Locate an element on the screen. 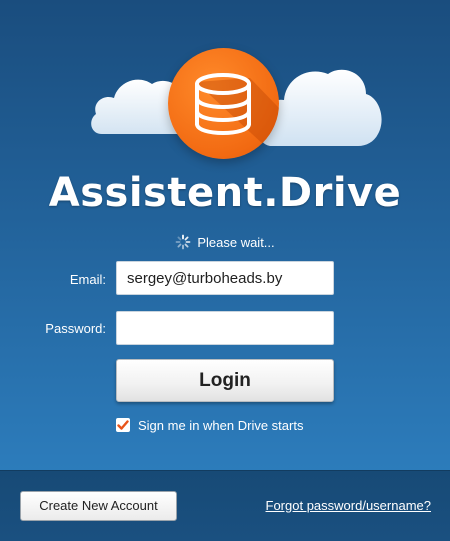 The width and height of the screenshot is (450, 541). email-label: Email: is located at coordinates (87, 279).